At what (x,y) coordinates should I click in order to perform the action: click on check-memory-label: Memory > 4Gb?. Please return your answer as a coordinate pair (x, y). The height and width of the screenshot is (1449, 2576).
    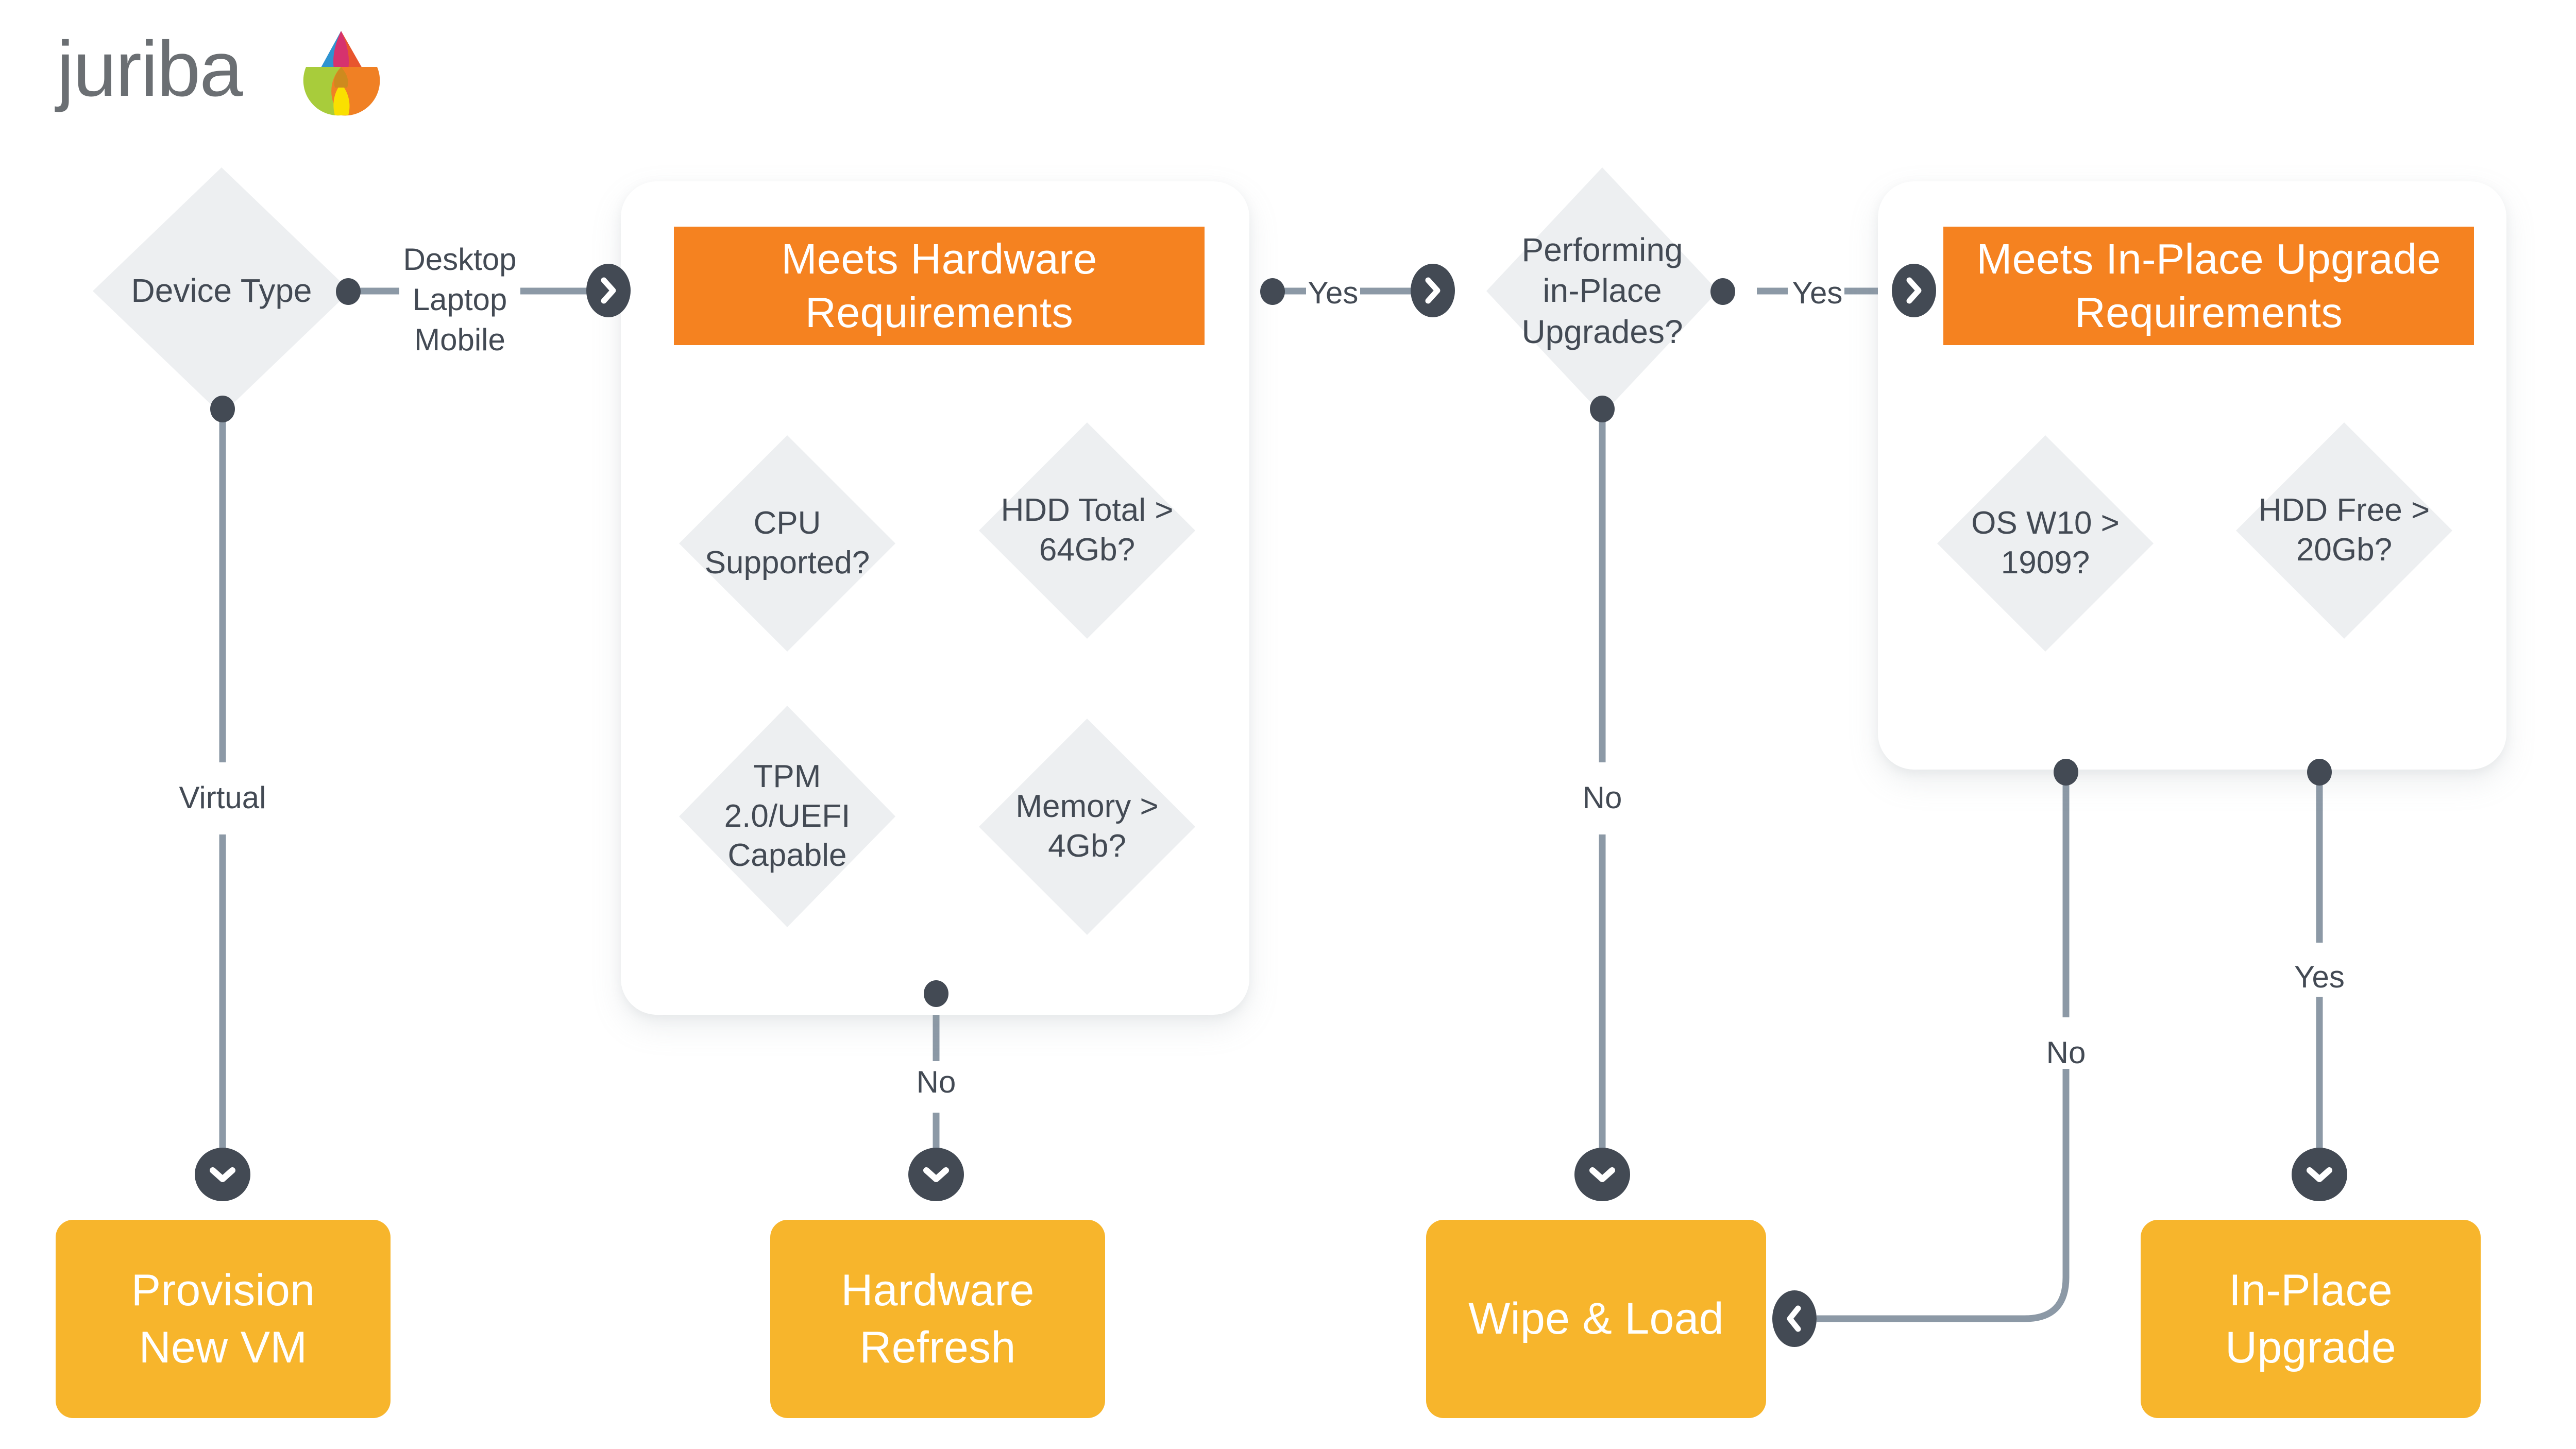
    Looking at the image, I should click on (1087, 826).